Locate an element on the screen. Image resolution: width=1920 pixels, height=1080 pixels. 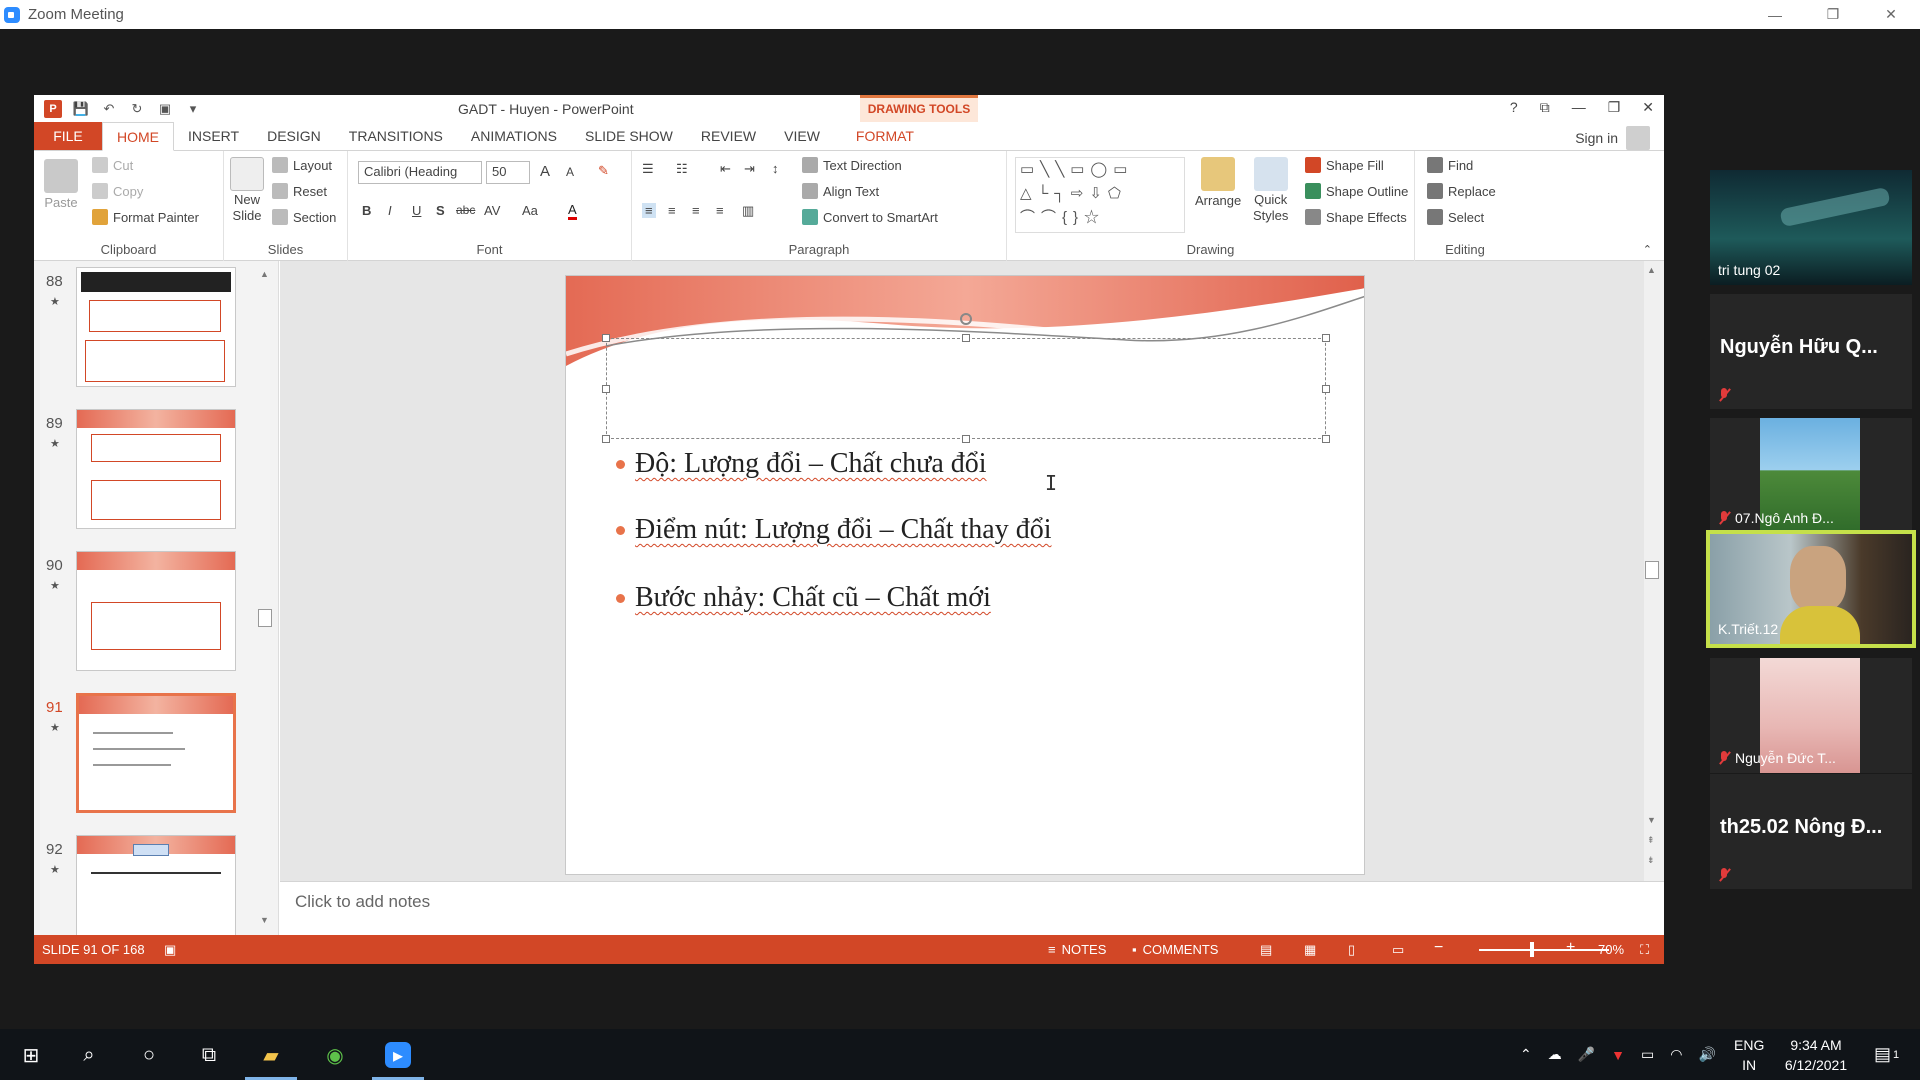
justify-icon: ≡ is located at coordinates (720, 210).